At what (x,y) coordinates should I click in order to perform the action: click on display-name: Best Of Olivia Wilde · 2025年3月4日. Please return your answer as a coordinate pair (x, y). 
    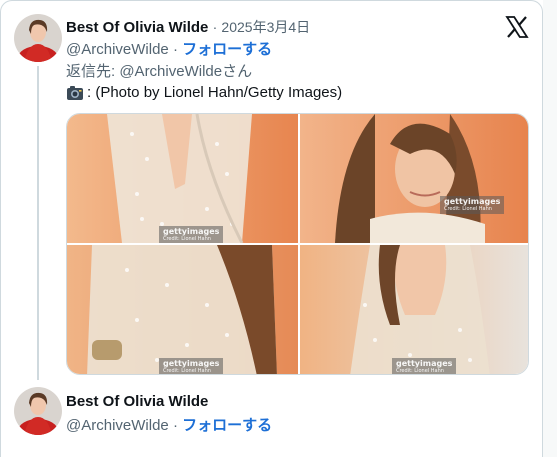
    Looking at the image, I should click on (188, 27).